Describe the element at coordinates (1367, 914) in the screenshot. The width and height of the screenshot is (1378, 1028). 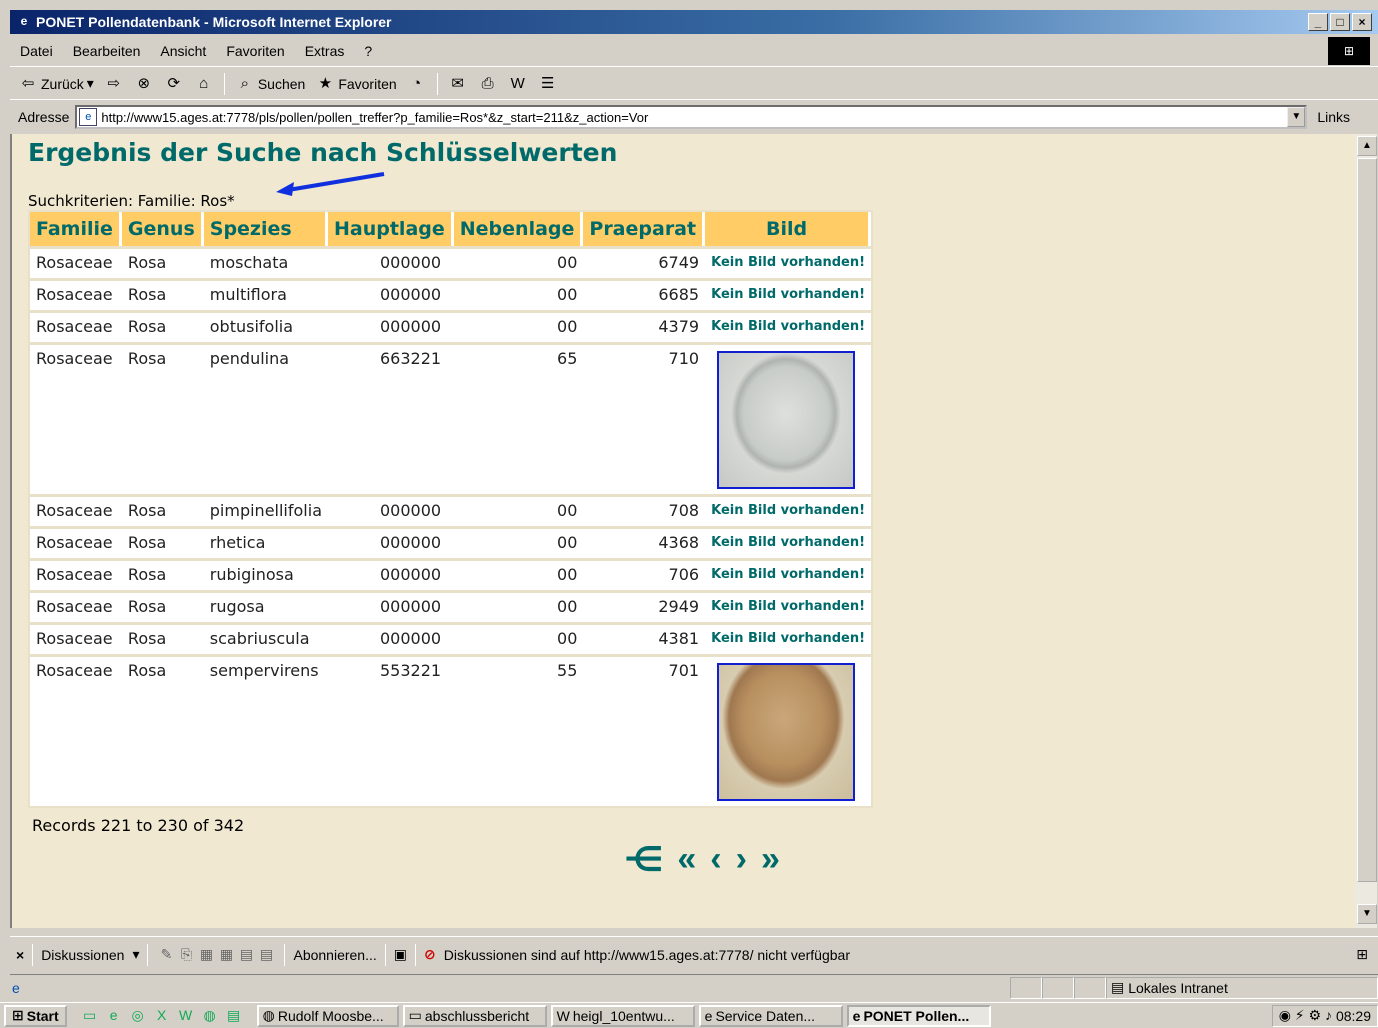
I see `scroll-down-icon: ▼` at that location.